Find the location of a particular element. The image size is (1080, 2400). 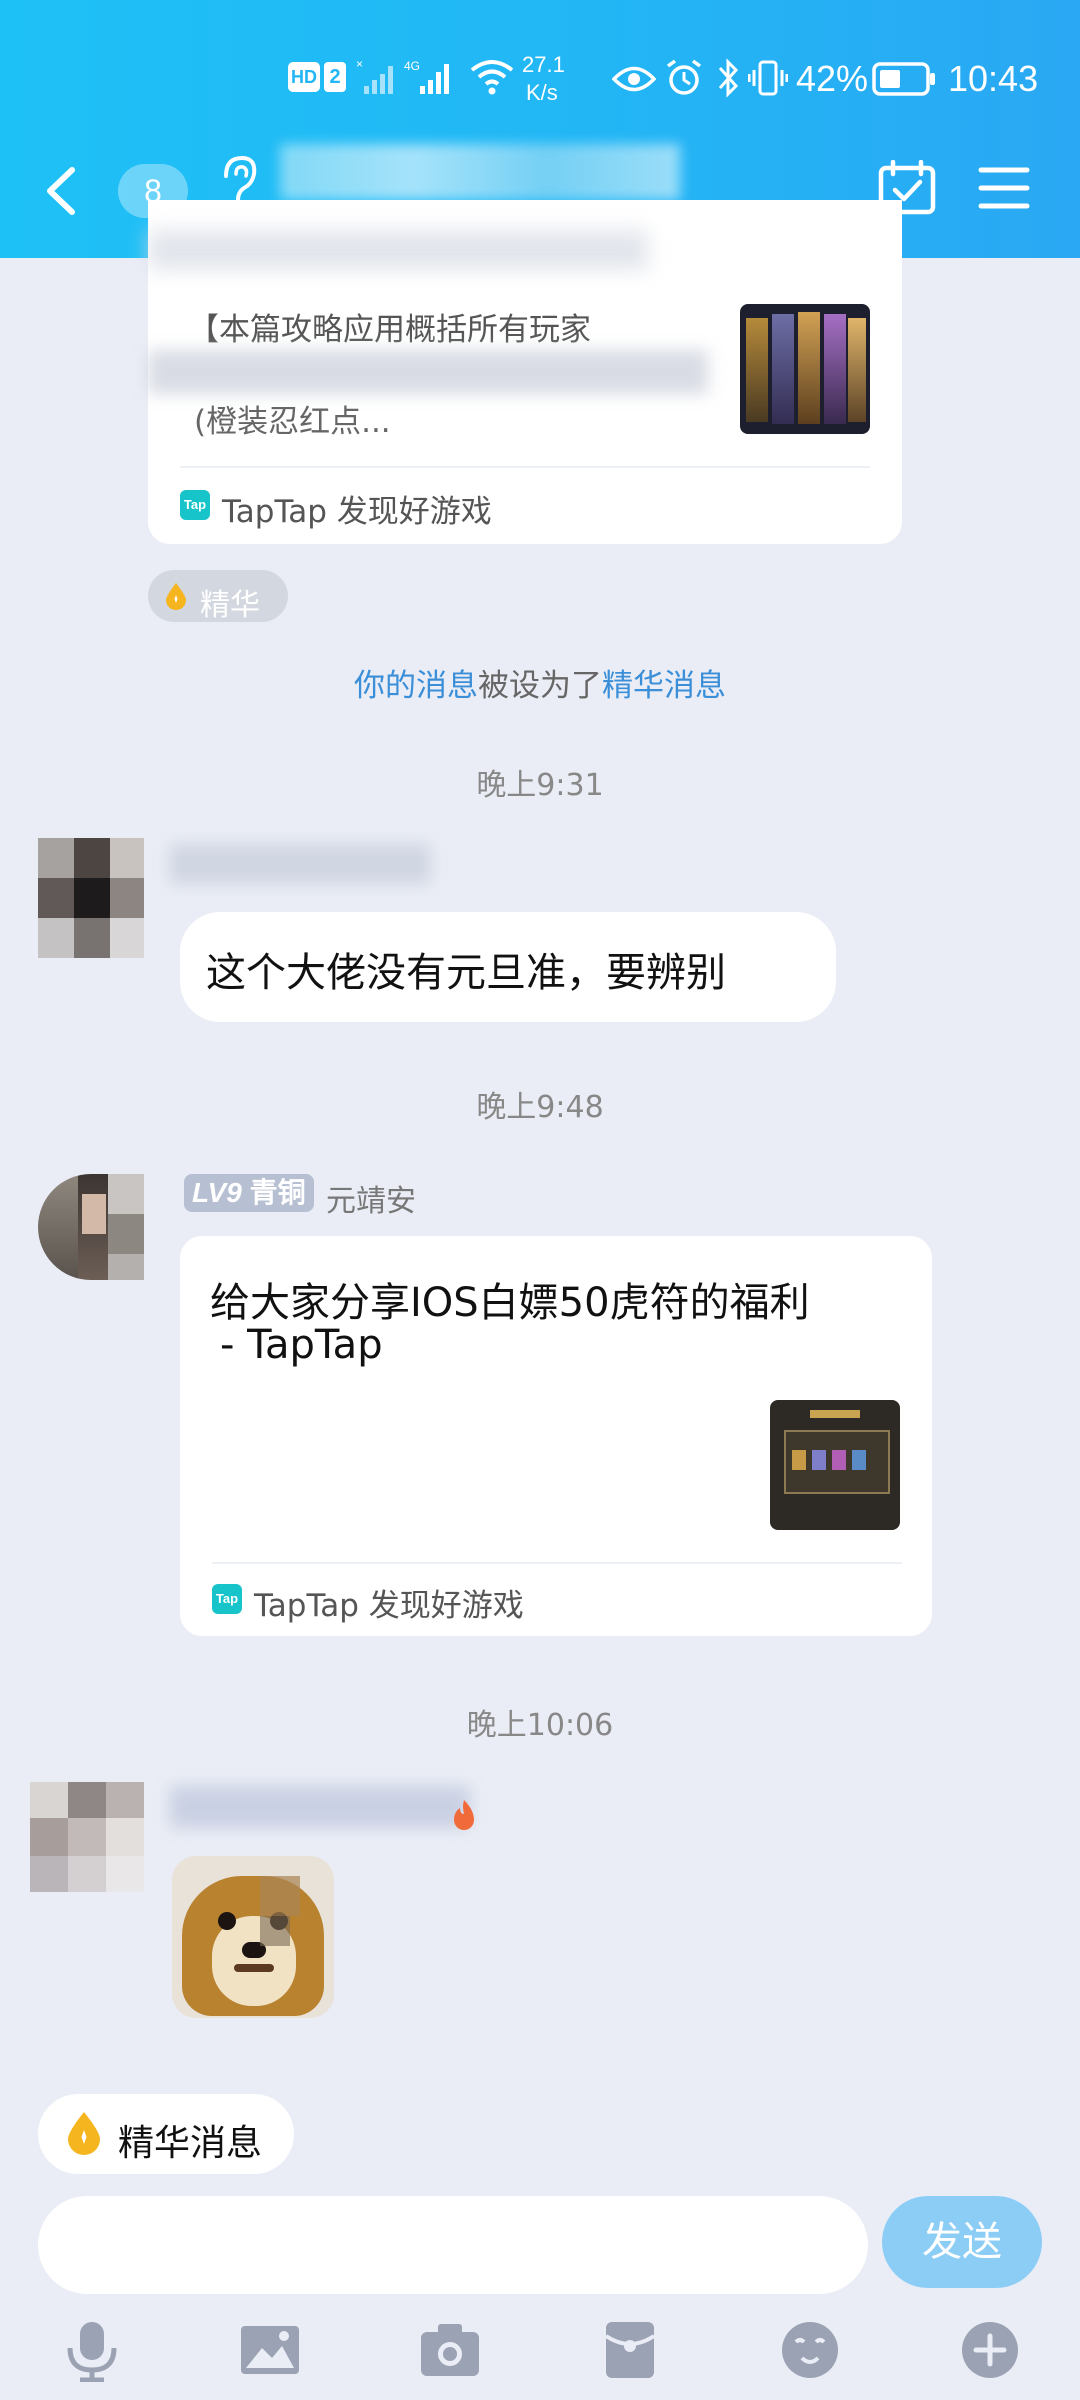

signal-4g-icon: 4G is located at coordinates (426, 76).